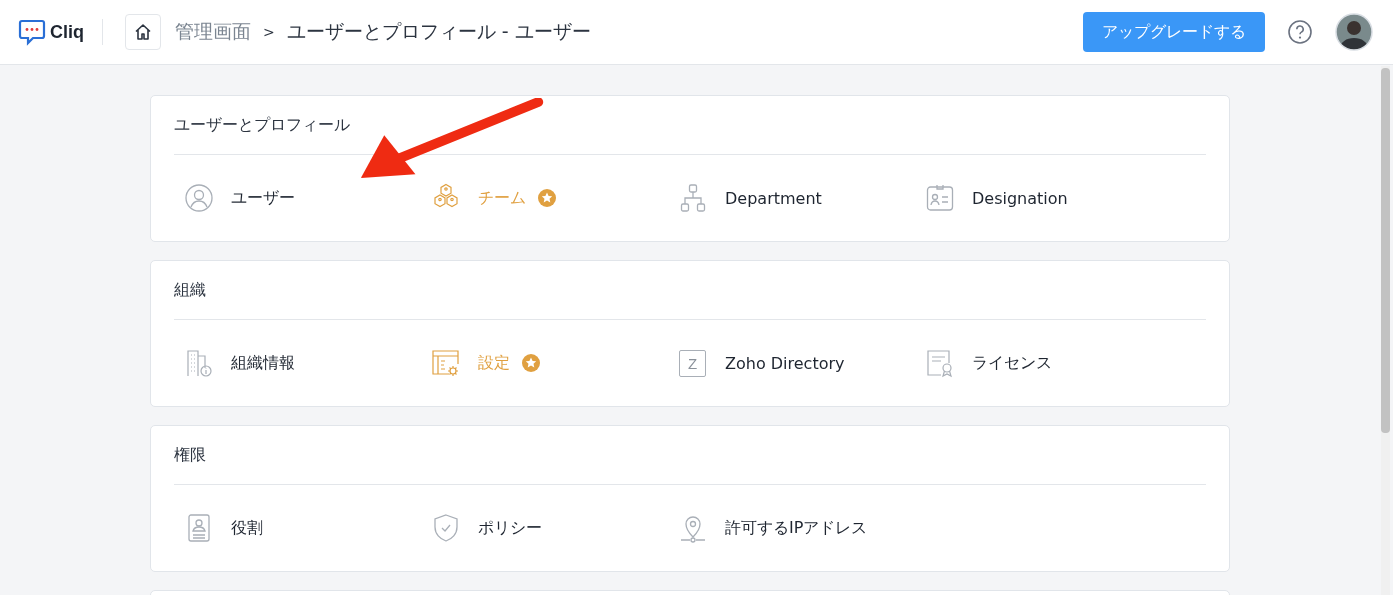  I want to click on building-icon, so click(199, 363).